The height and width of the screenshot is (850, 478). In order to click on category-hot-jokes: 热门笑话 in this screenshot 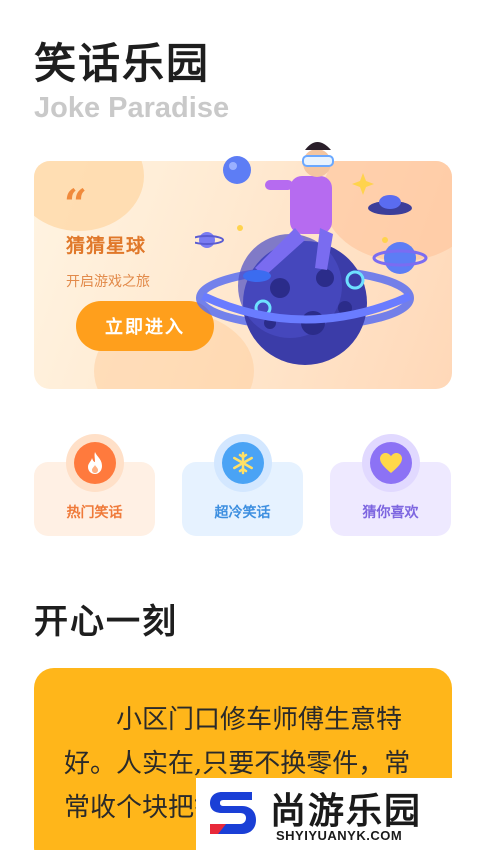, I will do `click(94, 485)`.